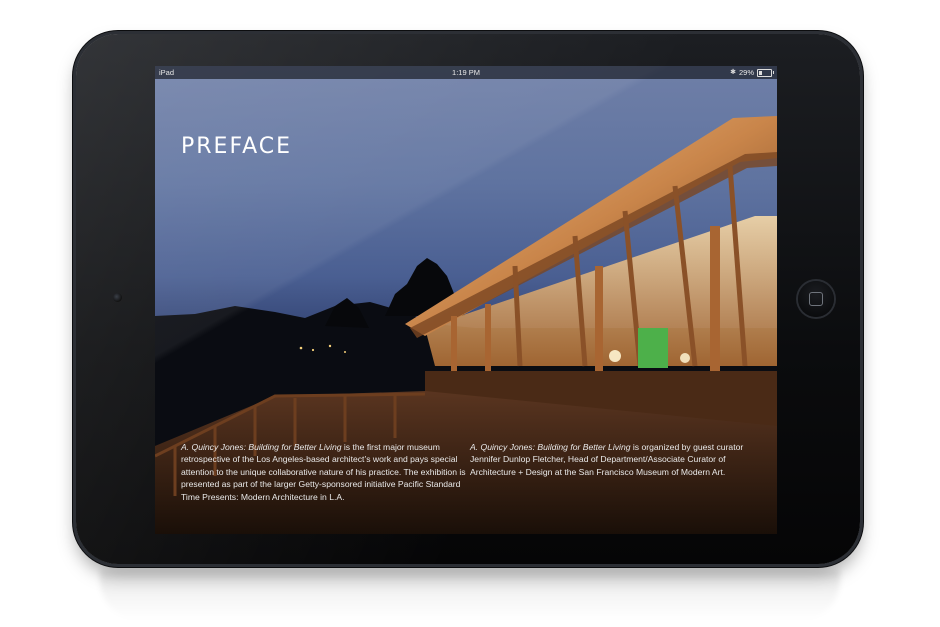  I want to click on home-button, so click(816, 299).